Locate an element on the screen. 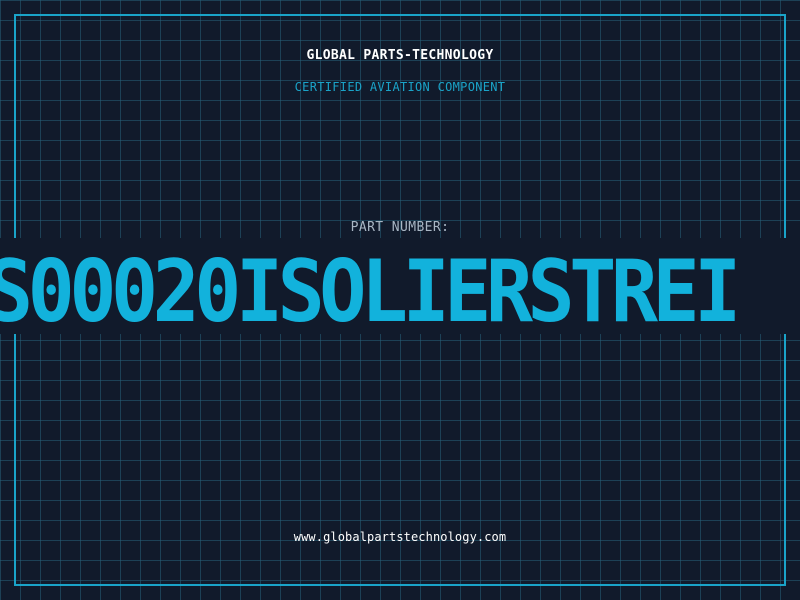 The height and width of the screenshot is (600, 800). website-url: www.globalpartstechnology.com is located at coordinates (400, 537).